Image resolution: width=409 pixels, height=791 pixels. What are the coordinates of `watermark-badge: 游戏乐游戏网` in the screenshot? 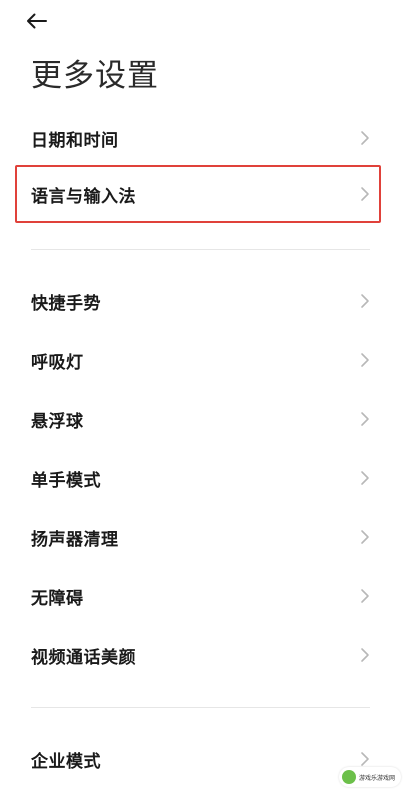 It's located at (369, 777).